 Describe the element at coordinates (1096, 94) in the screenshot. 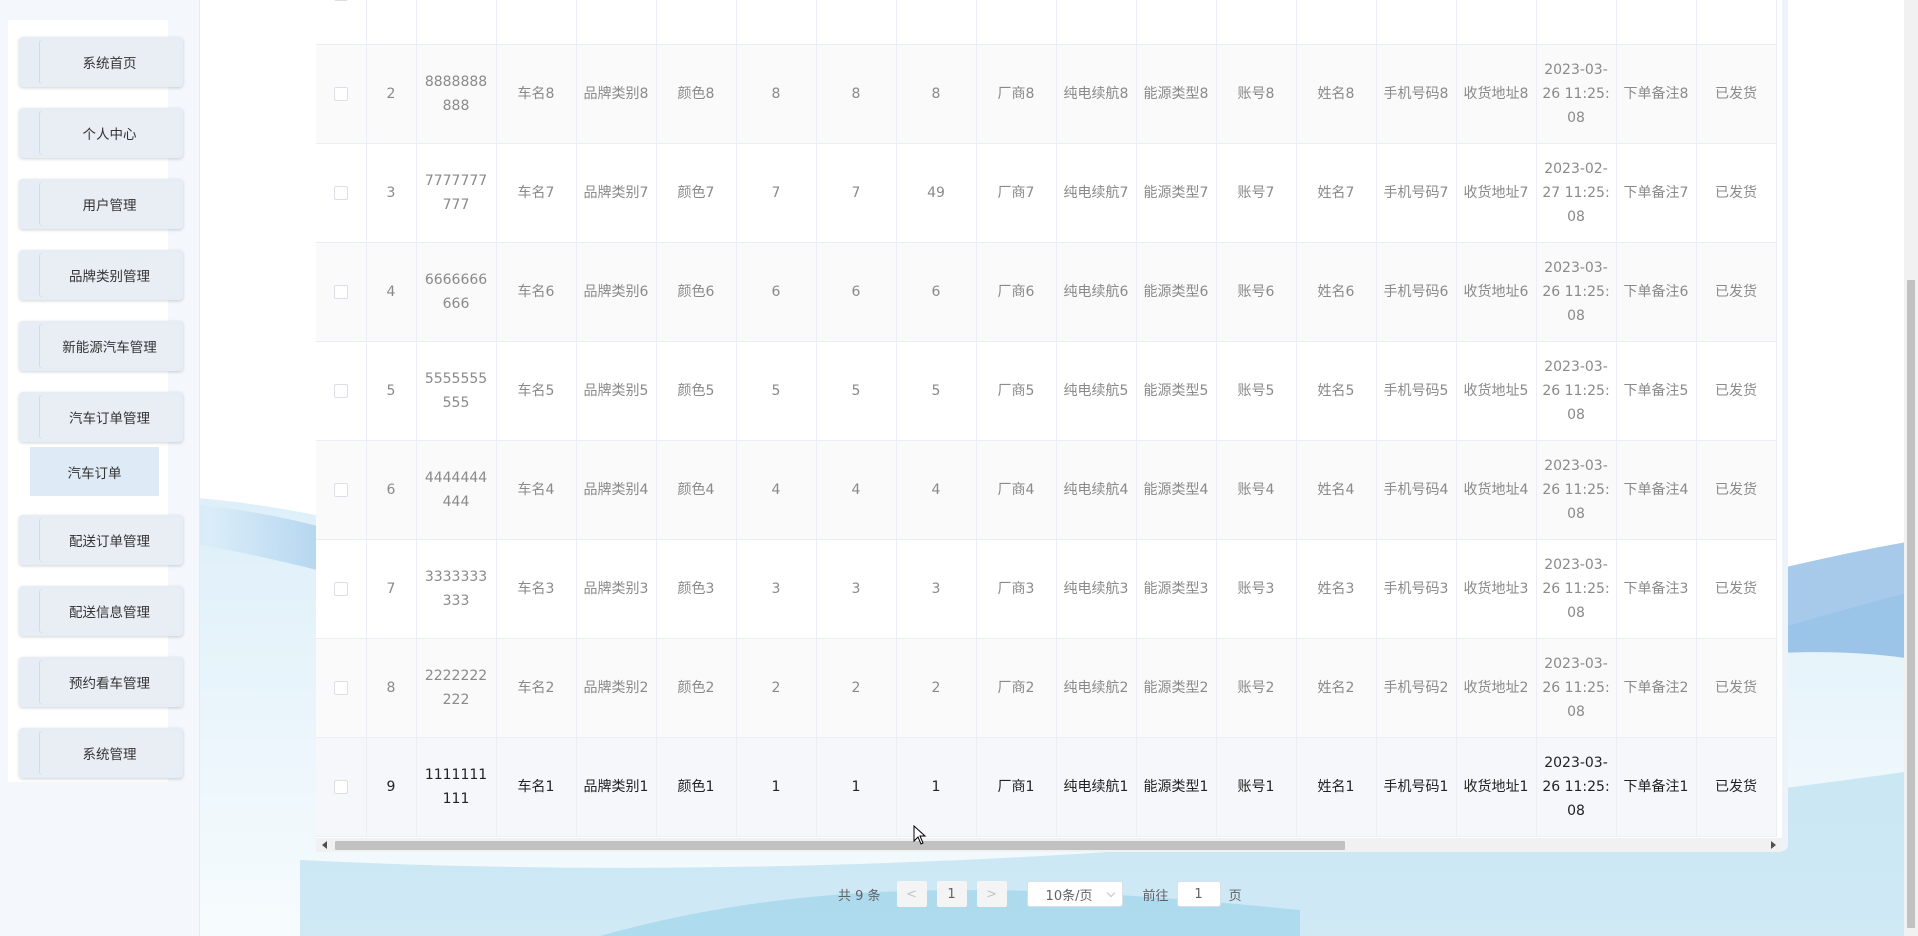

I see `table-cell: 纯电续航8` at that location.